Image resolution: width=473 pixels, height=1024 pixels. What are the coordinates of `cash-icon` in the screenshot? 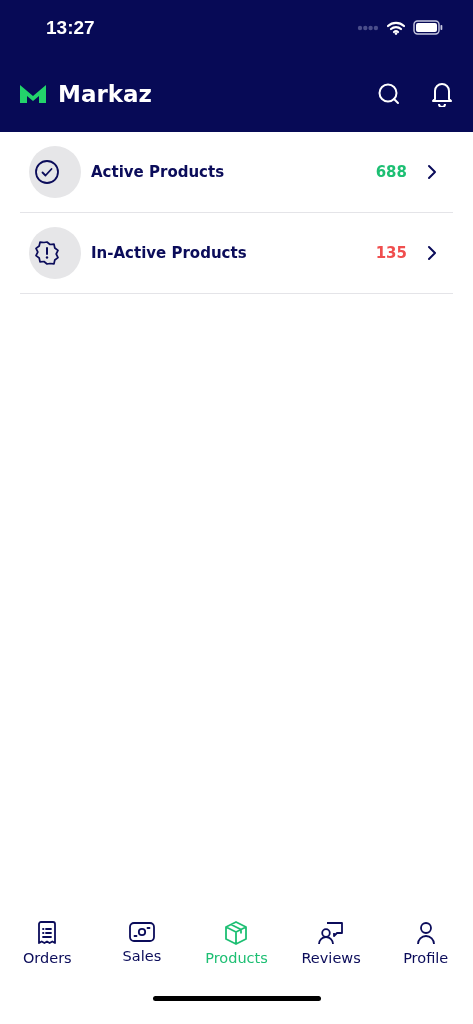 It's located at (141, 932).